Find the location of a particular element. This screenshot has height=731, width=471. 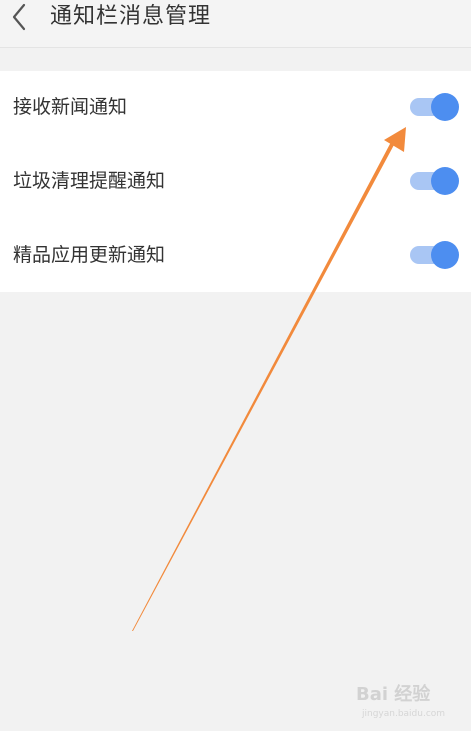

setting-row-news-notification: 接收新闻通知 is located at coordinates (235, 107).